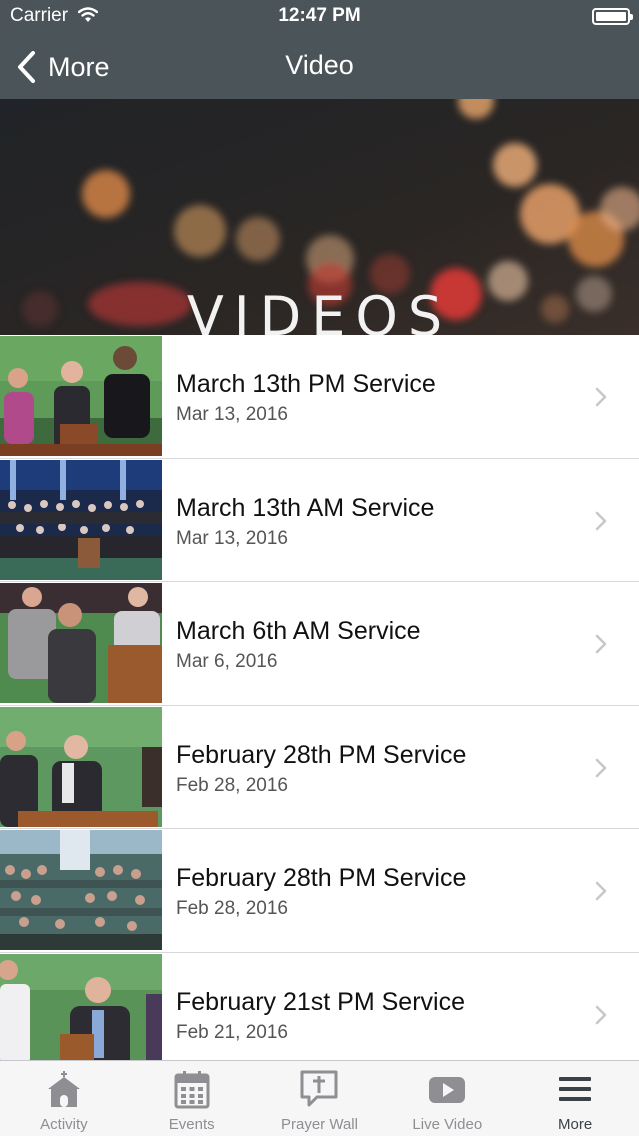 This screenshot has height=1136, width=639. I want to click on tab-label: Live Video, so click(447, 1124).